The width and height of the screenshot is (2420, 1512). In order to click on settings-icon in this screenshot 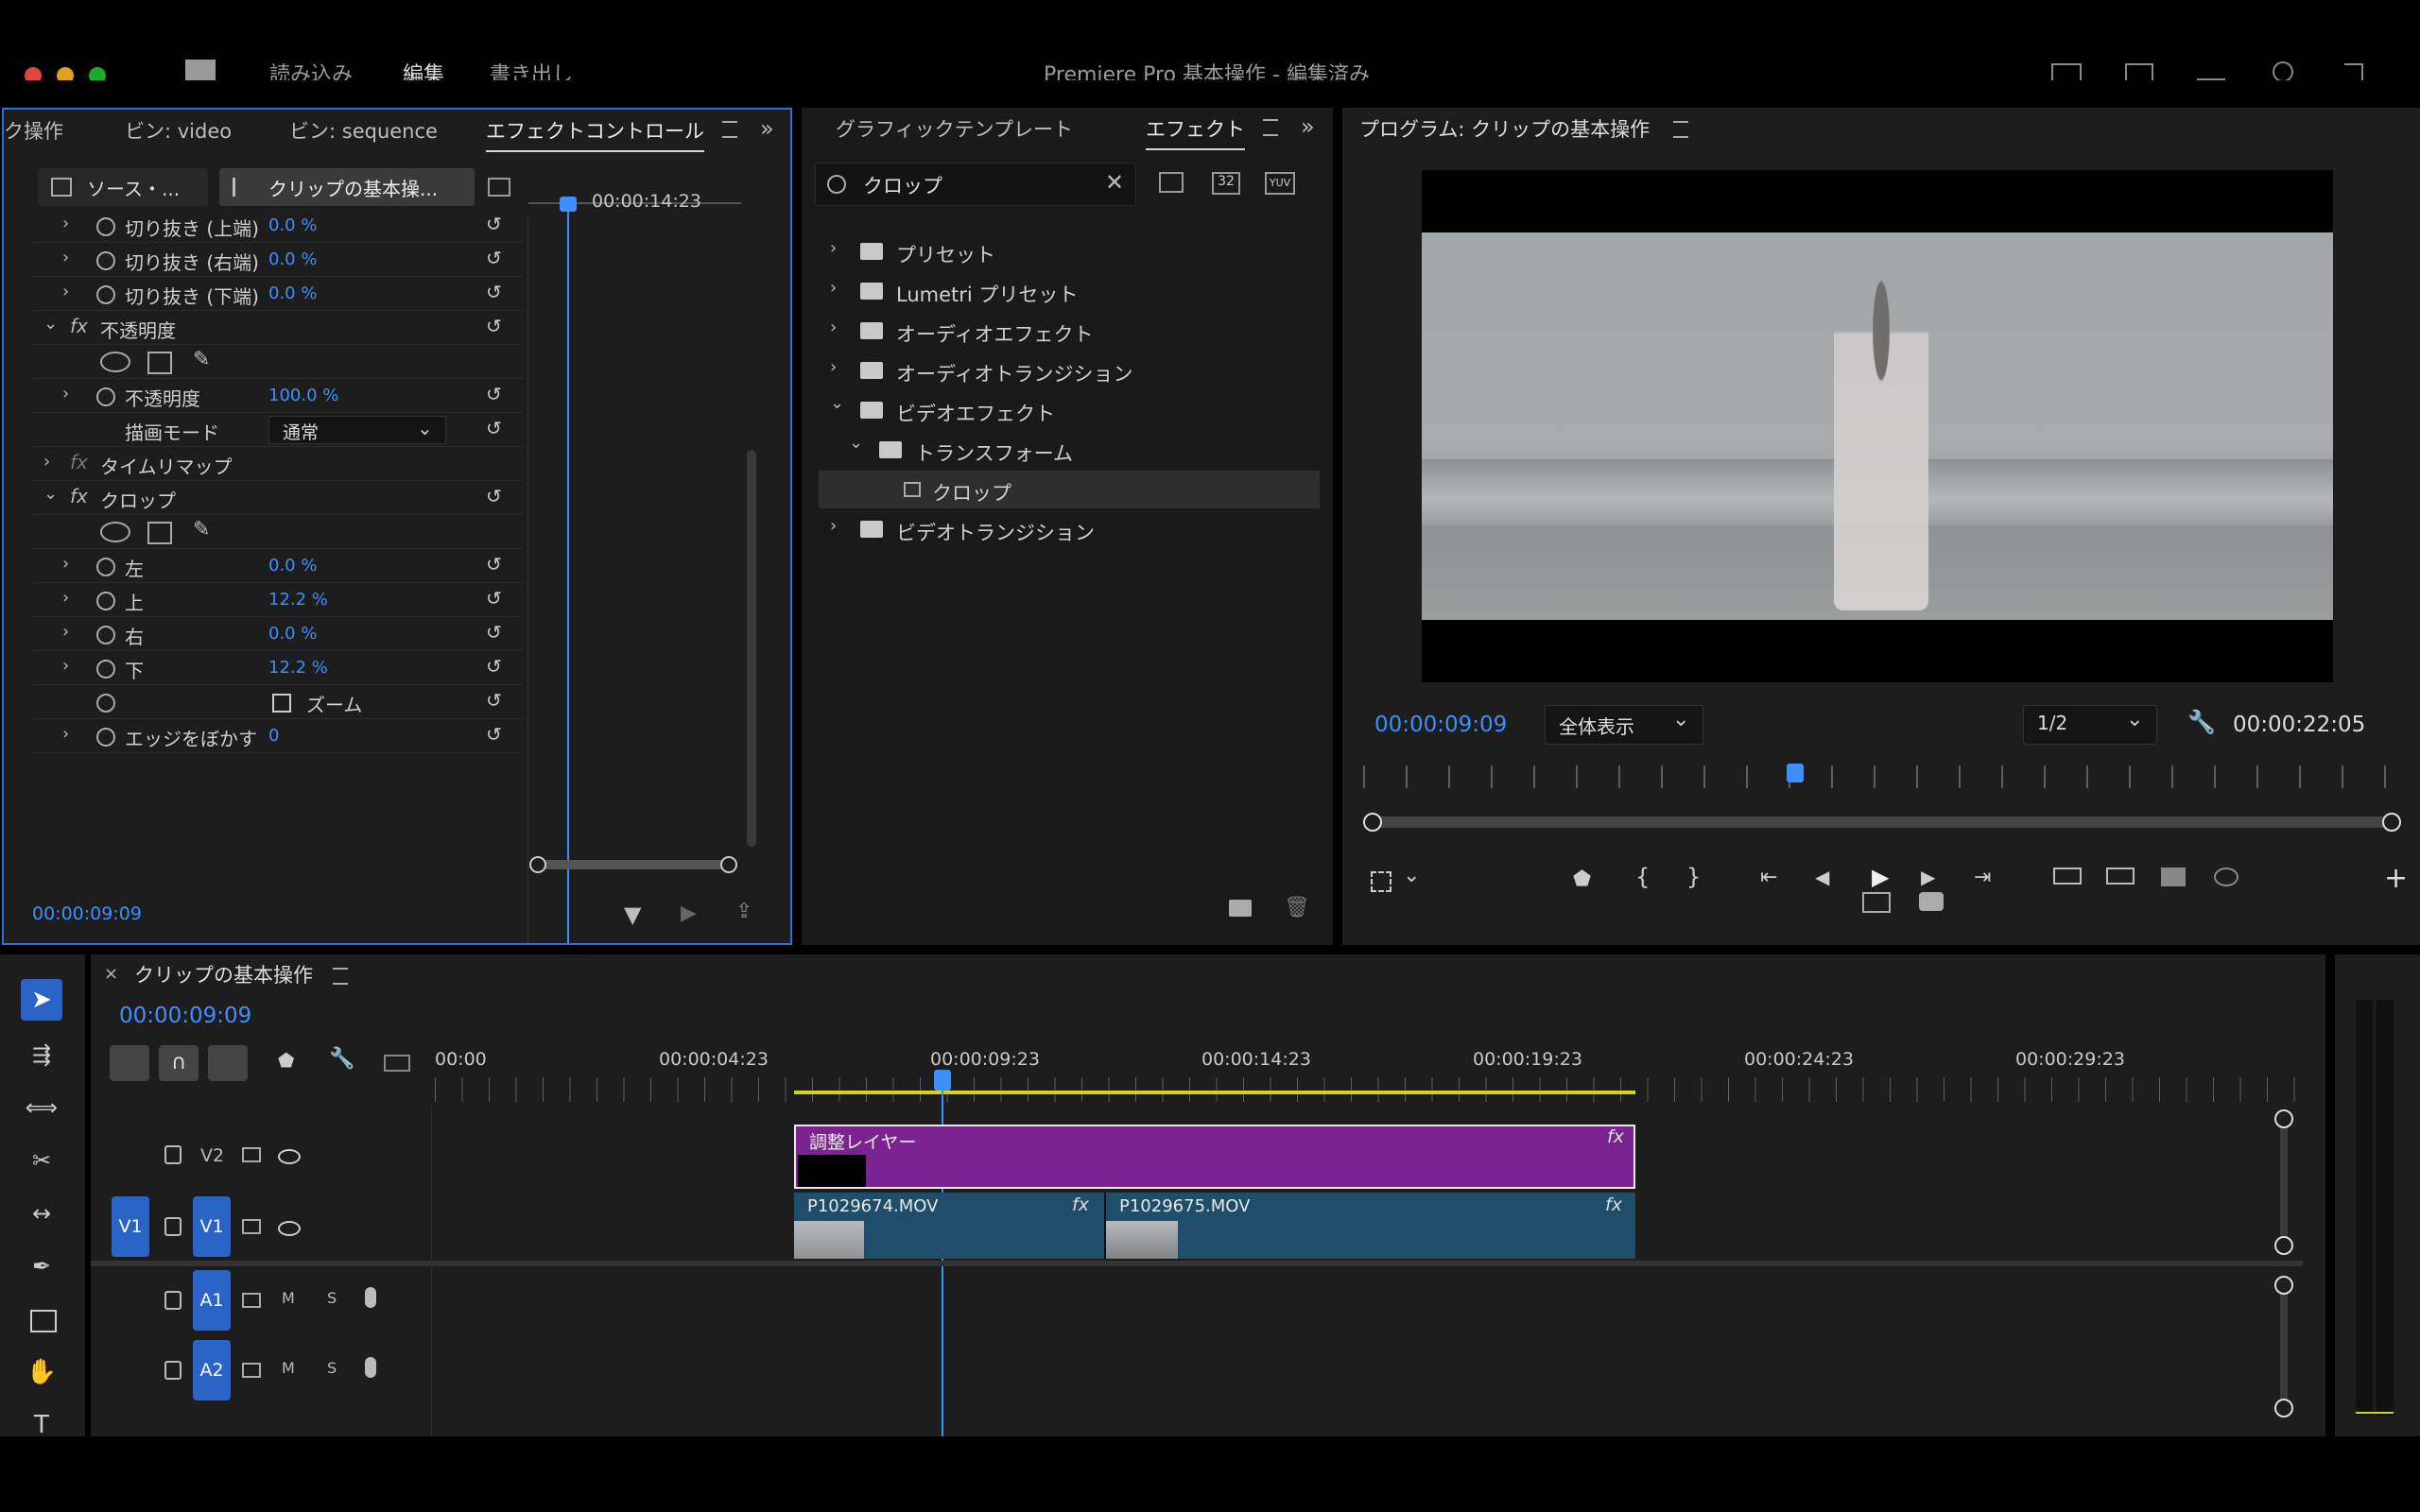, I will do `click(1381, 881)`.